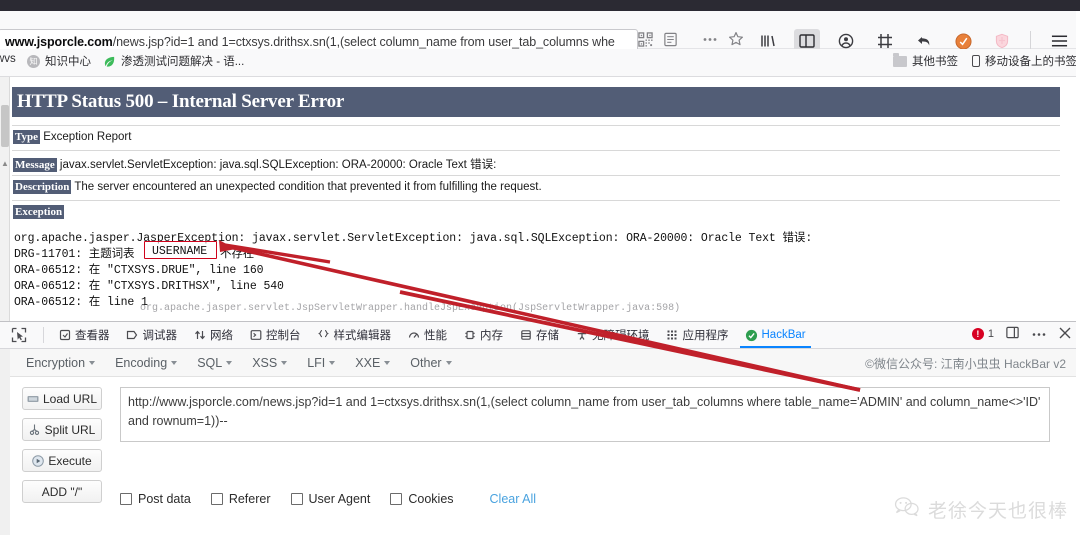 This screenshot has height=539, width=1080. What do you see at coordinates (215, 363) in the screenshot?
I see `hackbar-menu-sql: SQL` at bounding box center [215, 363].